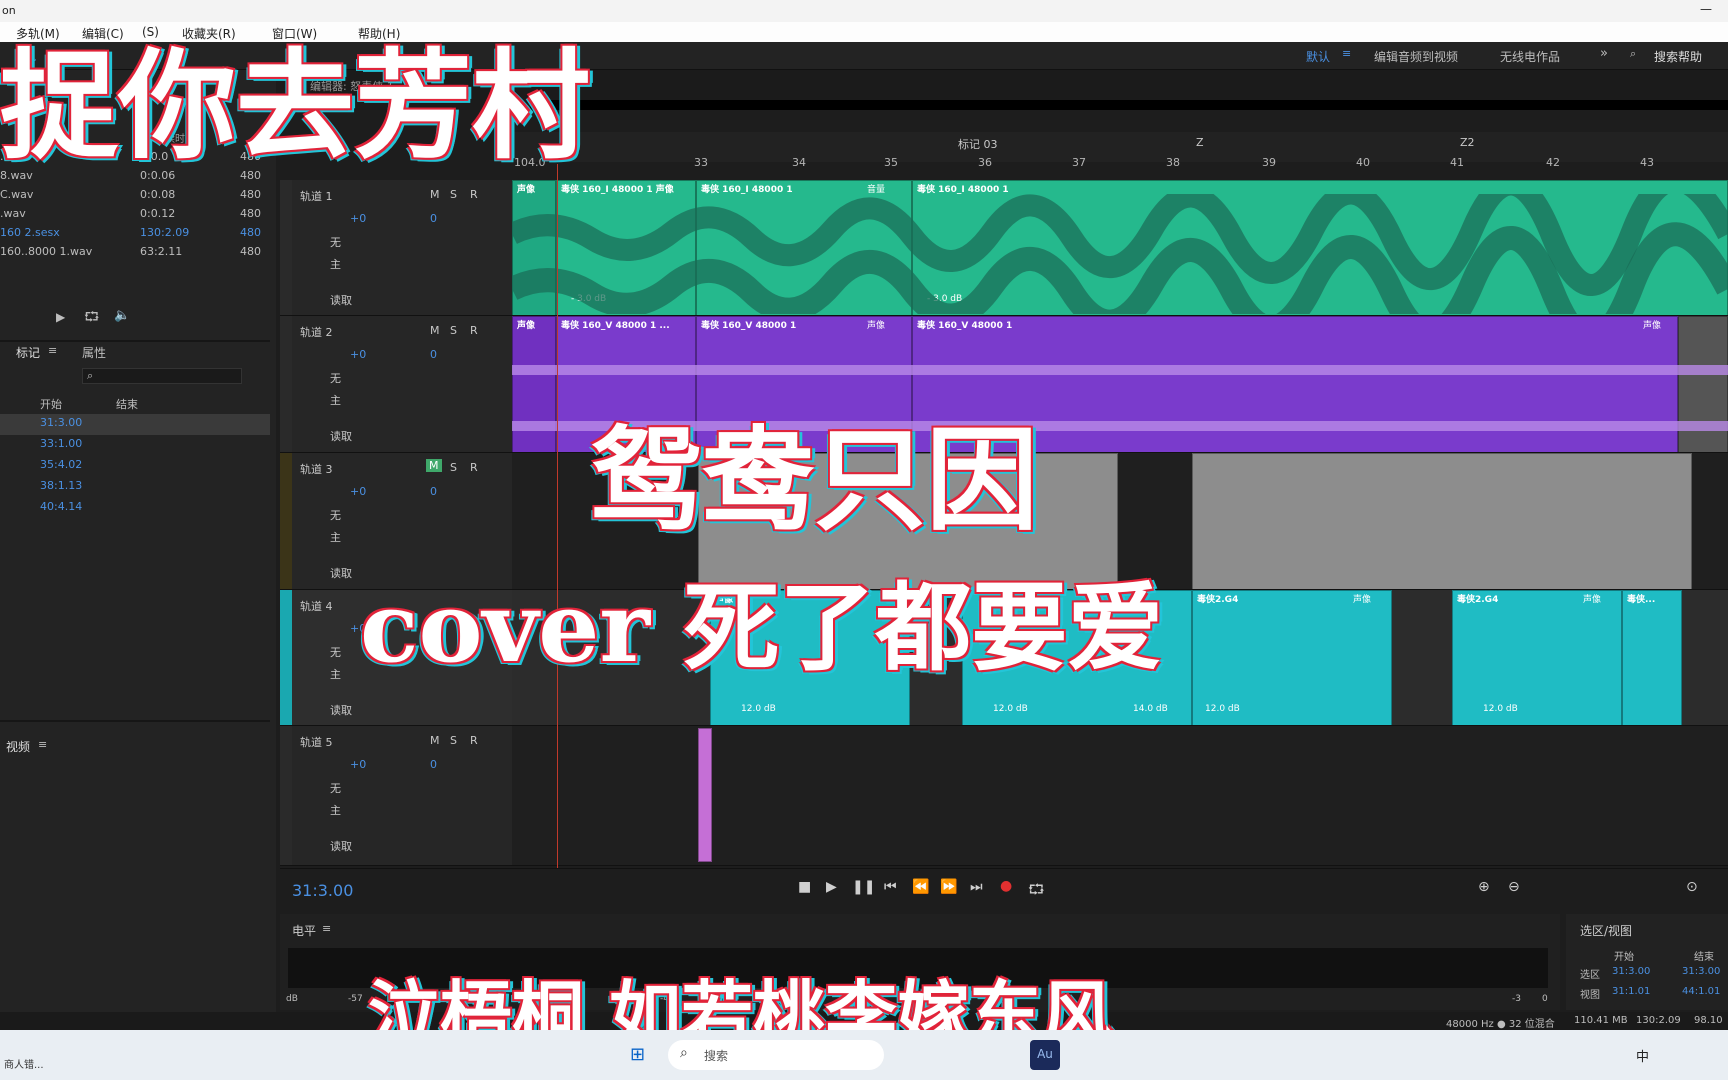 The image size is (1728, 1080). I want to click on tab-properties: 属性, so click(94, 352).